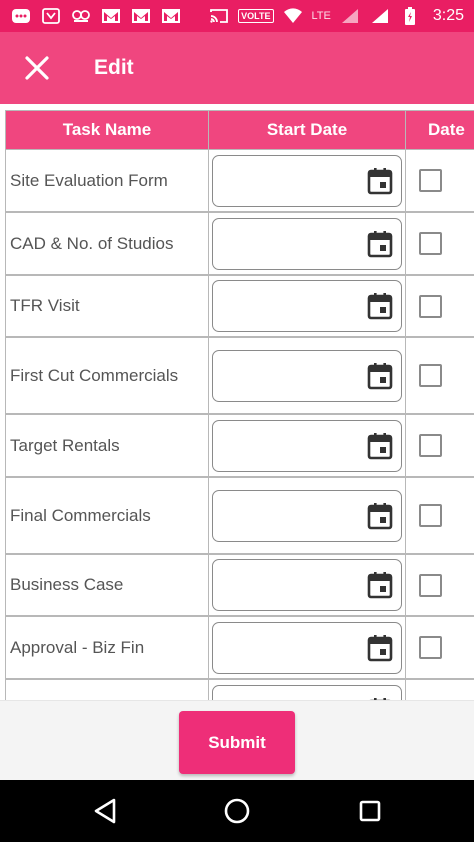 Image resolution: width=474 pixels, height=842 pixels. I want to click on table-row: Target Rentals, so click(239, 446).